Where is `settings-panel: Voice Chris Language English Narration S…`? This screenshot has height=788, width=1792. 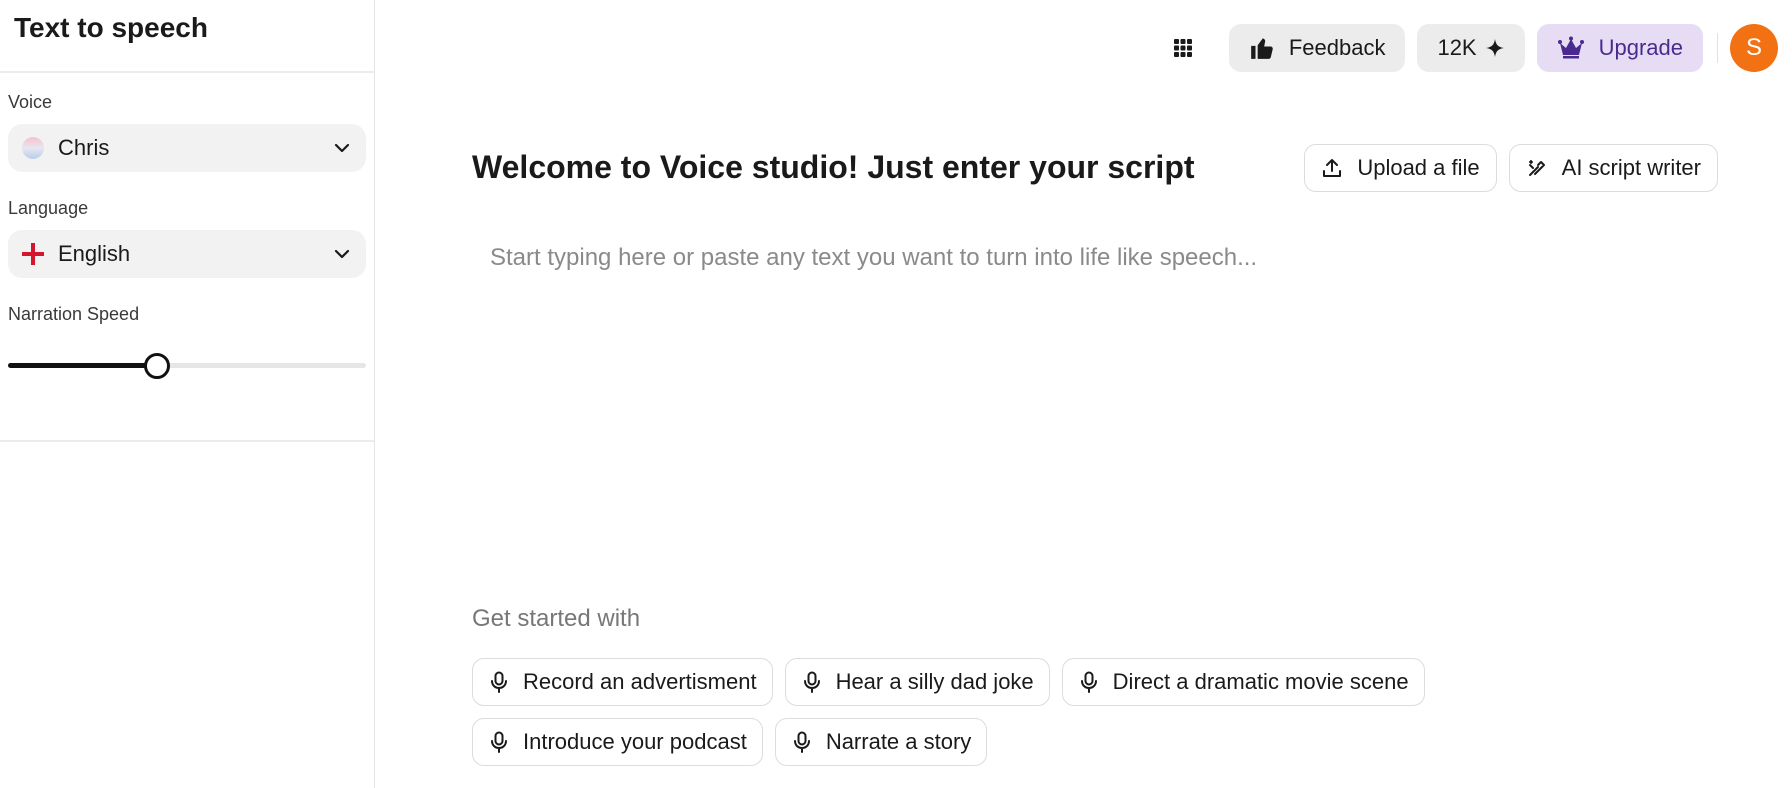 settings-panel: Voice Chris Language English Narration S… is located at coordinates (187, 267).